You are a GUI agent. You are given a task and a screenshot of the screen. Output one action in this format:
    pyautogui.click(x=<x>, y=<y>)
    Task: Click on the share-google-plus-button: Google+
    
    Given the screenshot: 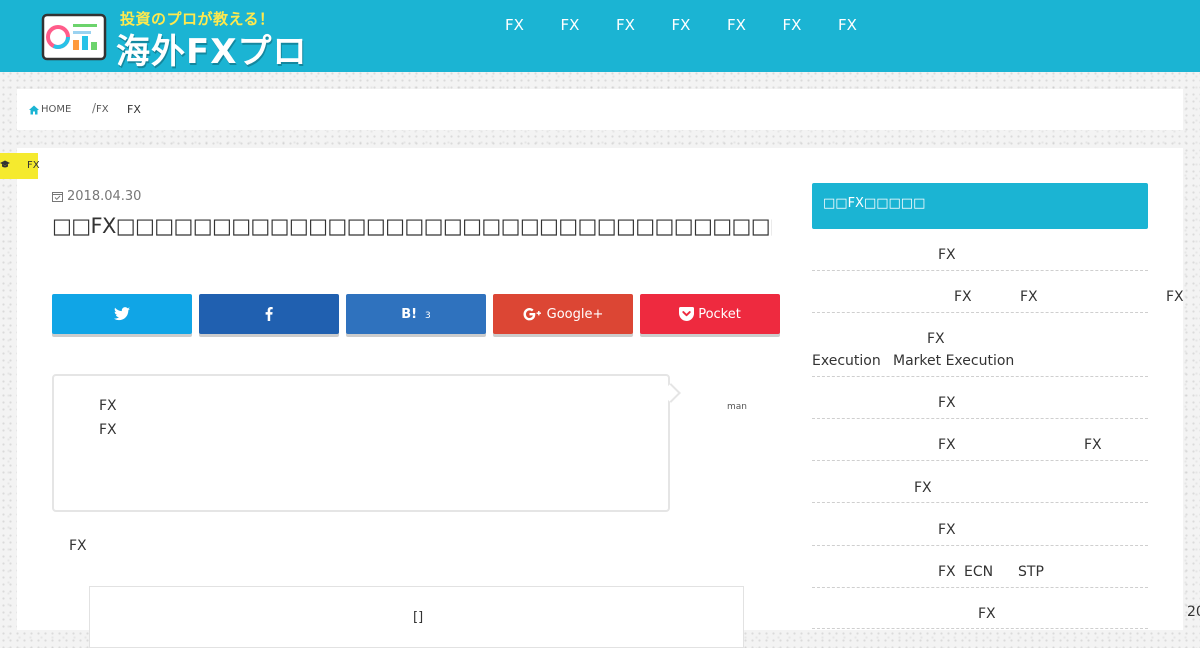 What is the action you would take?
    pyautogui.click(x=563, y=314)
    